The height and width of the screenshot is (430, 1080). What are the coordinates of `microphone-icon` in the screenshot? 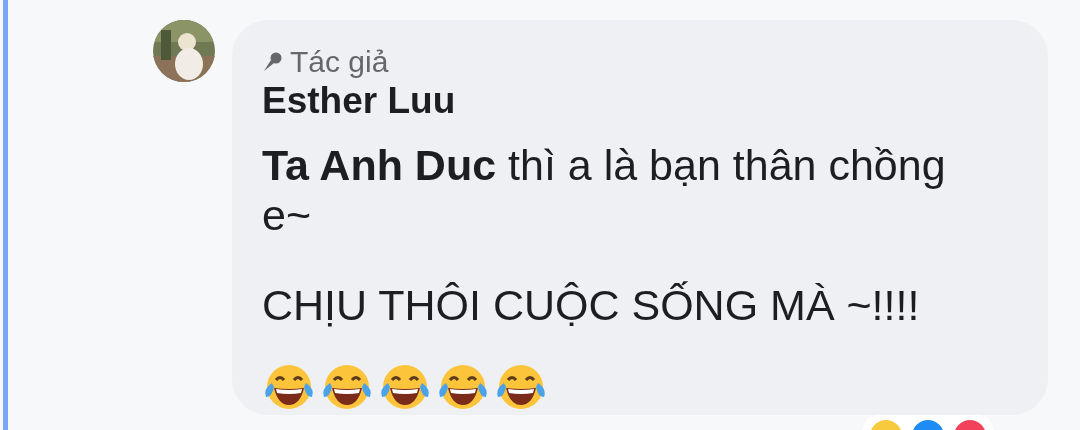 It's located at (272, 62).